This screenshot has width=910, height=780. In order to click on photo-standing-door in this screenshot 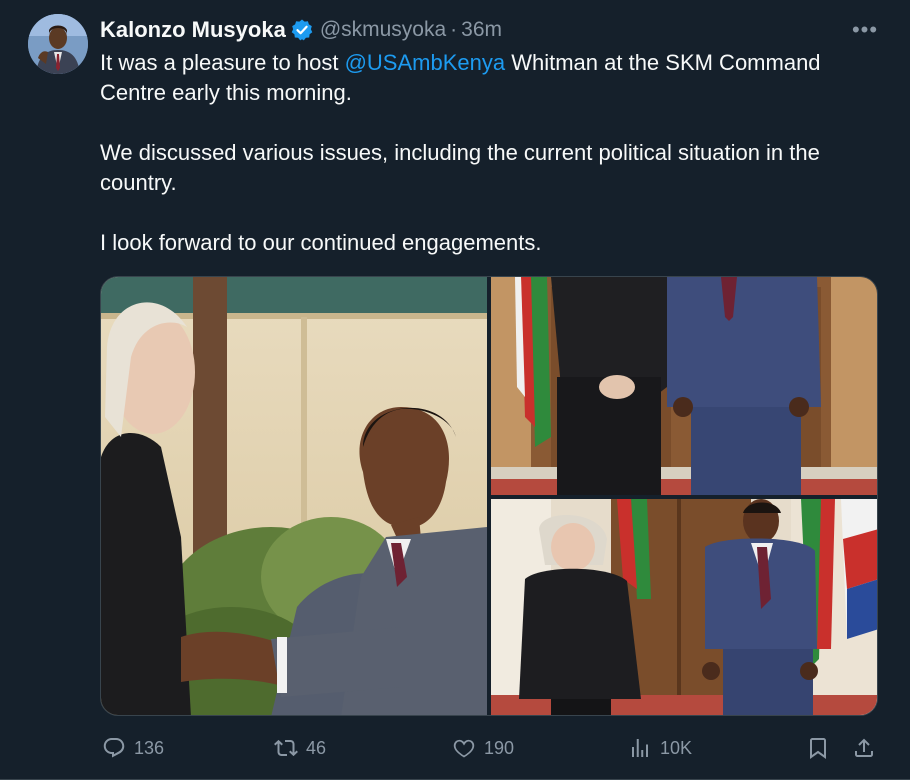, I will do `click(684, 386)`.